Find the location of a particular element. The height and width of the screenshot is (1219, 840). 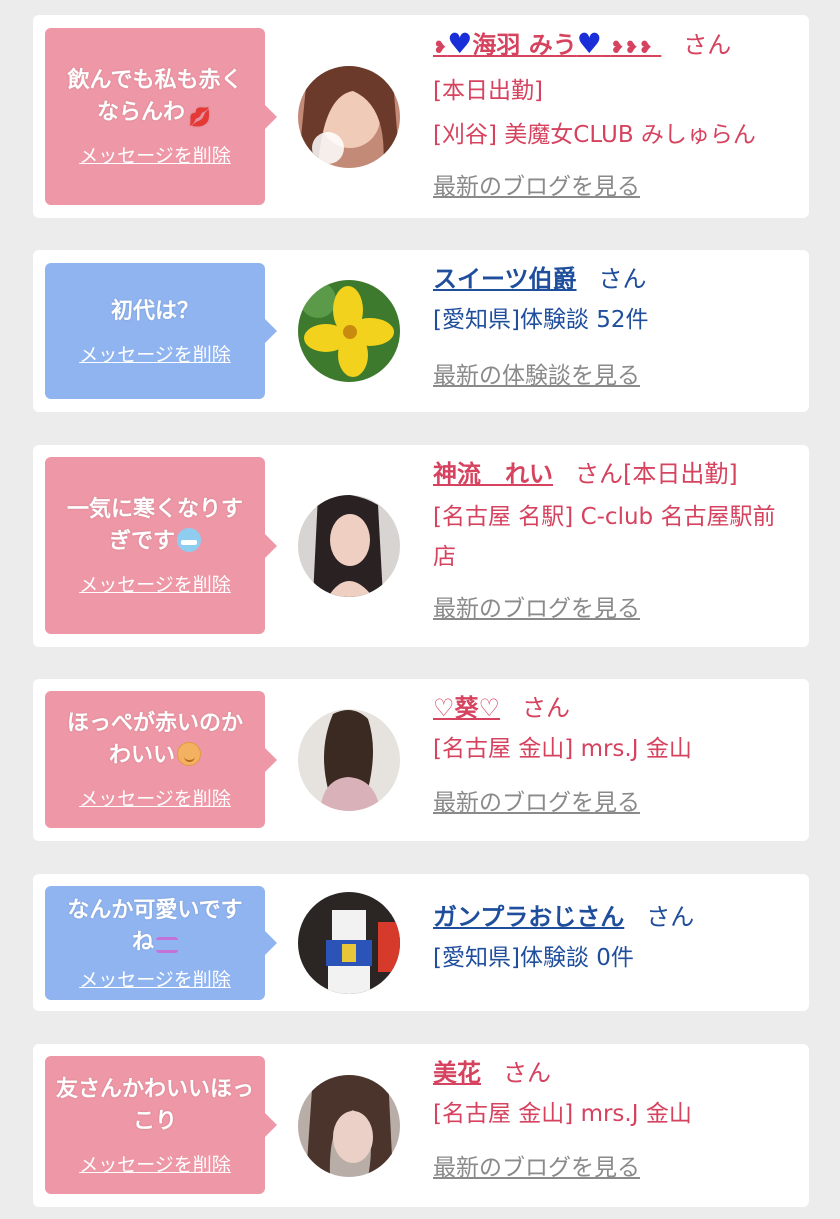

small-heart-icon: ❥ is located at coordinates (440, 48).